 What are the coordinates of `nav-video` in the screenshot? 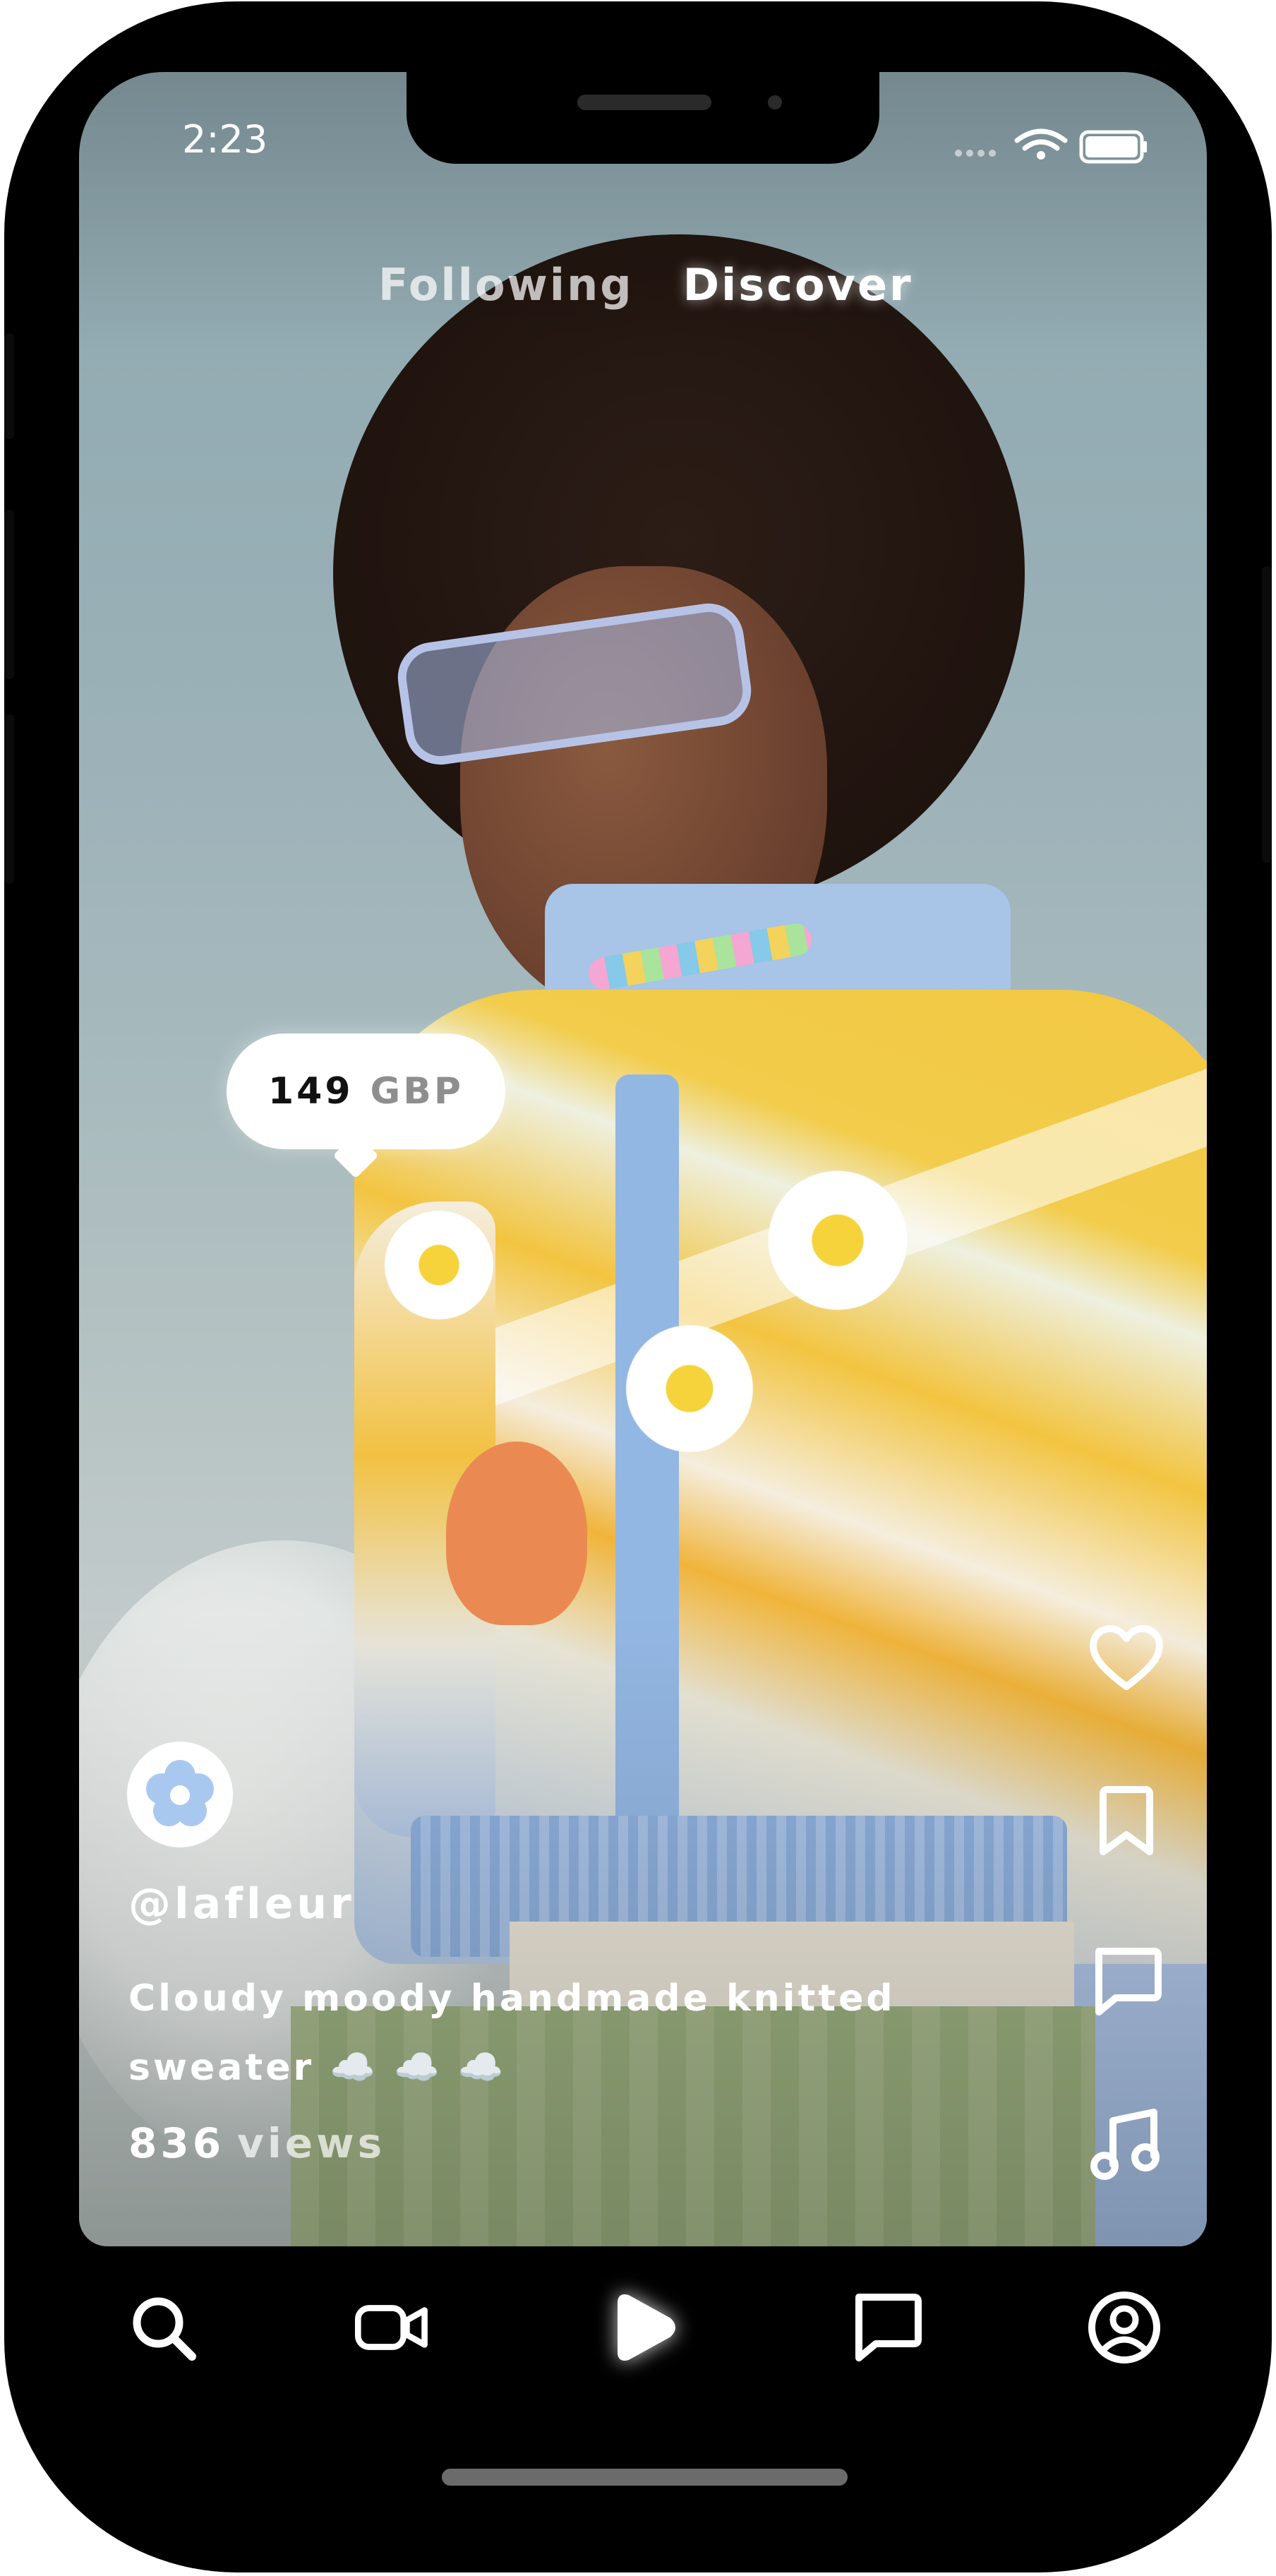 It's located at (403, 2327).